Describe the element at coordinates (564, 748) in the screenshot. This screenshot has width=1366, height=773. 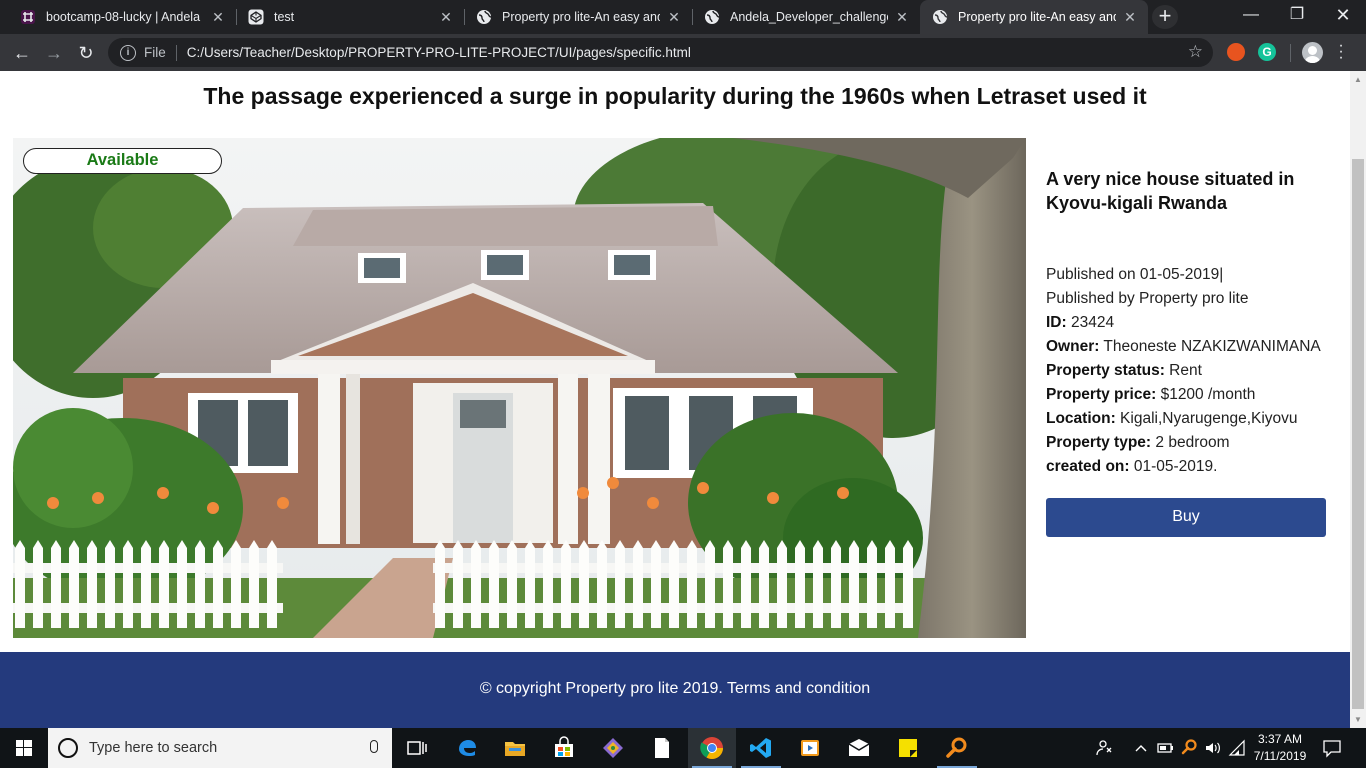
I see `store-icon` at that location.